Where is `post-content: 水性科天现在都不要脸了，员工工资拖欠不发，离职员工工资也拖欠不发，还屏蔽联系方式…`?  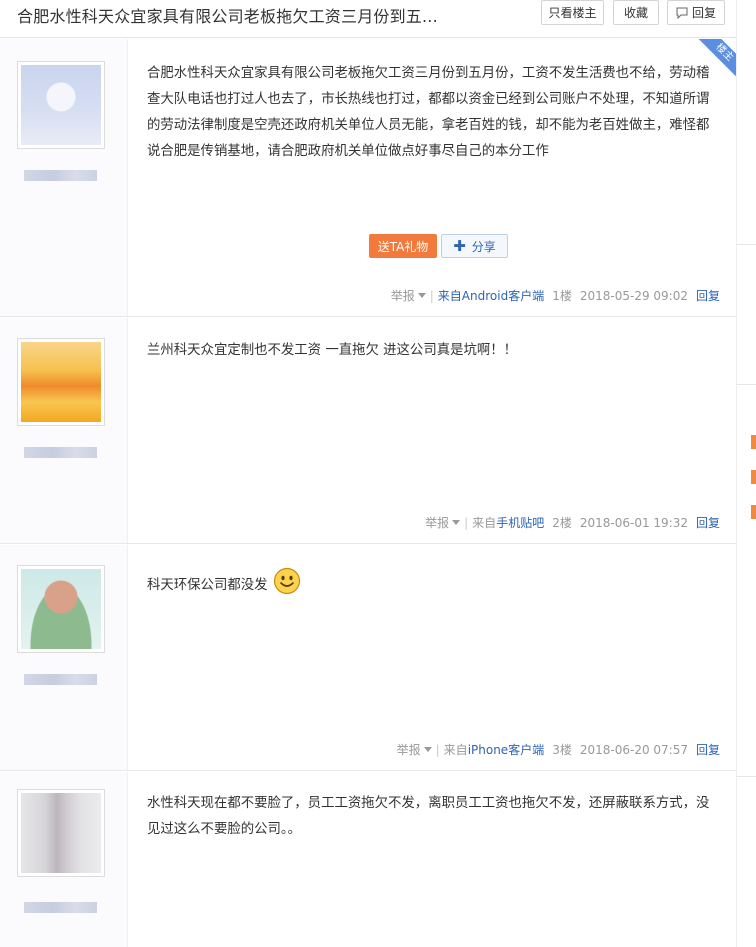
post-content: 水性科天现在都不要脸了，员工工资拖欠不发，离职员工工资也拖欠不发，还屏蔽联系方式… is located at coordinates (428, 816).